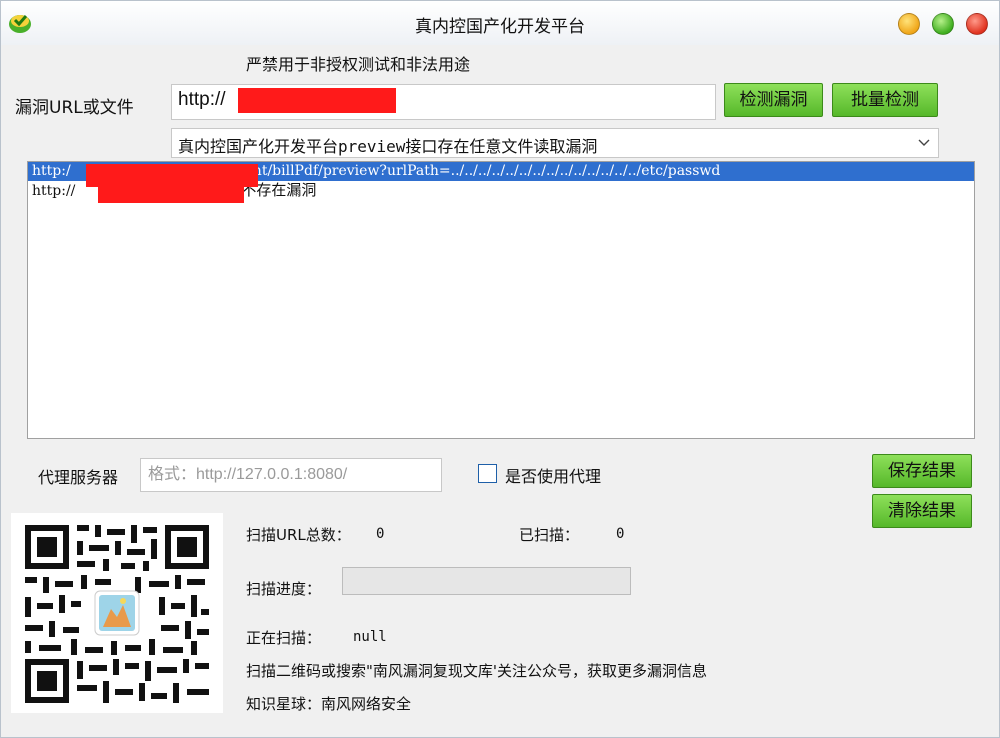  What do you see at coordinates (885, 100) in the screenshot?
I see `batch-detect-button: 批量检测` at bounding box center [885, 100].